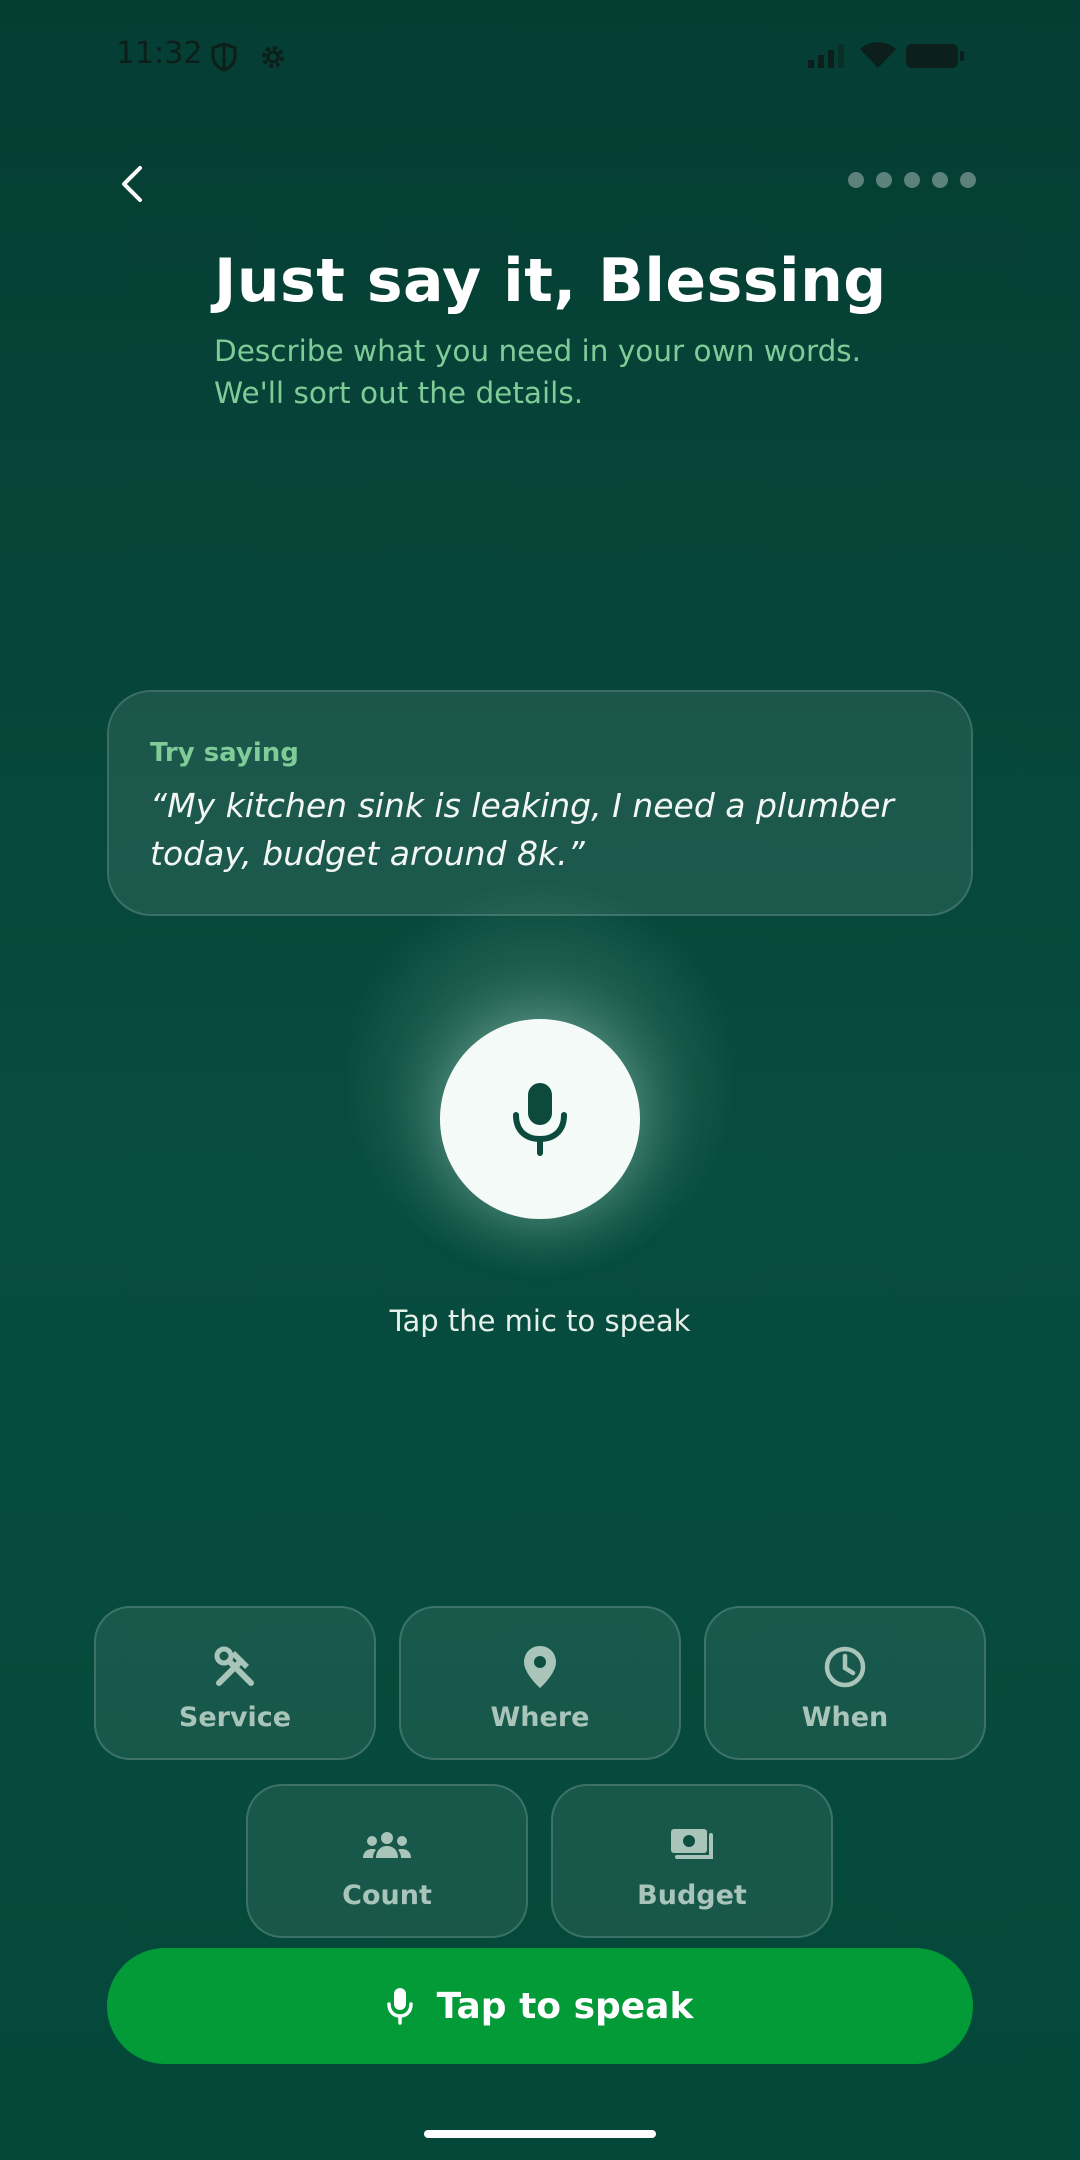  Describe the element at coordinates (235, 1667) in the screenshot. I see `tools-icon` at that location.